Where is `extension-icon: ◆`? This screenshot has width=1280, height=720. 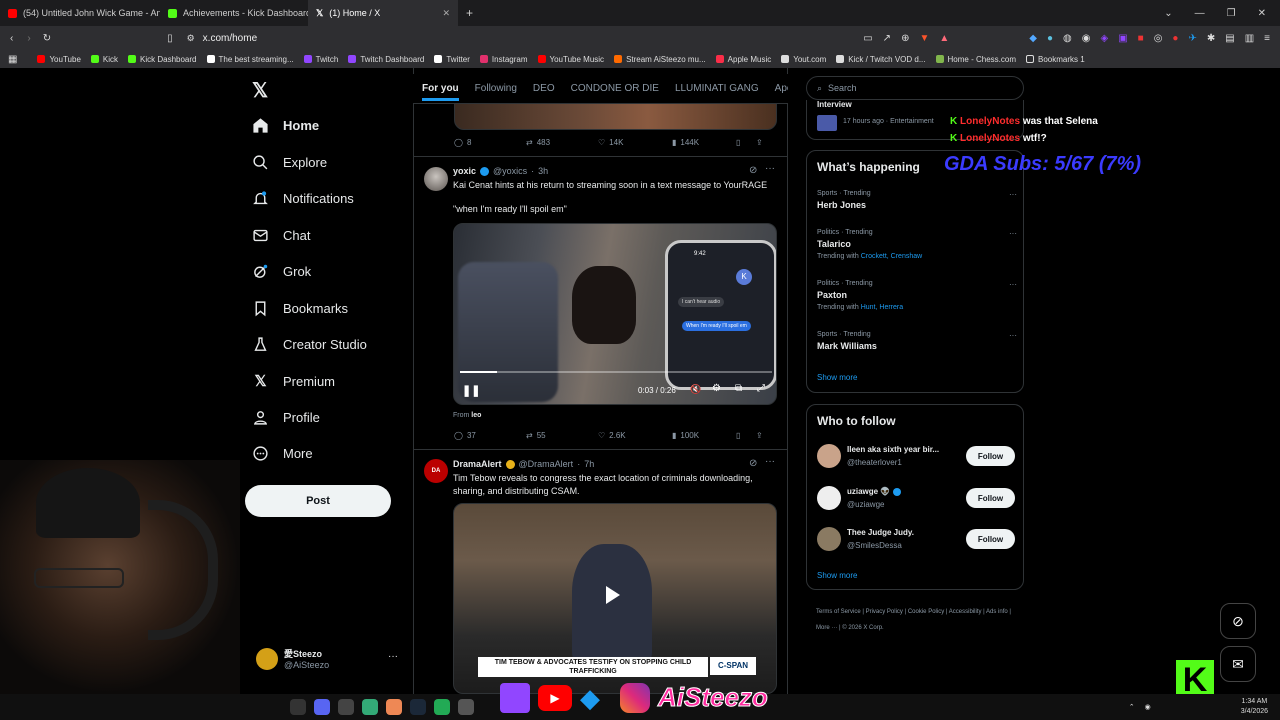
extension-icon: ◆ is located at coordinates (1033, 38).